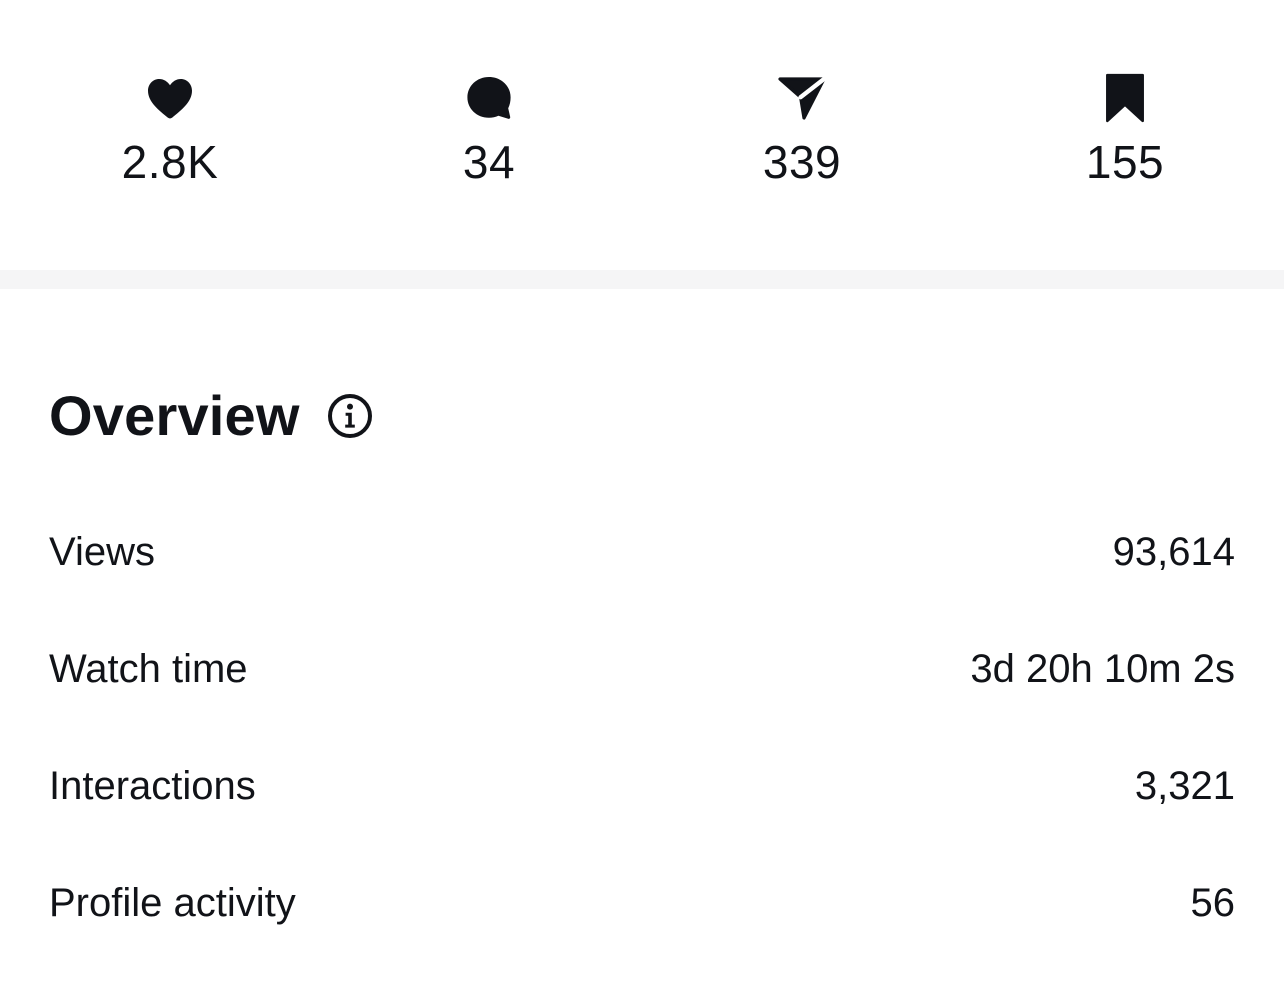 This screenshot has width=1284, height=992. What do you see at coordinates (1184, 785) in the screenshot?
I see `metric-value: 3,321` at bounding box center [1184, 785].